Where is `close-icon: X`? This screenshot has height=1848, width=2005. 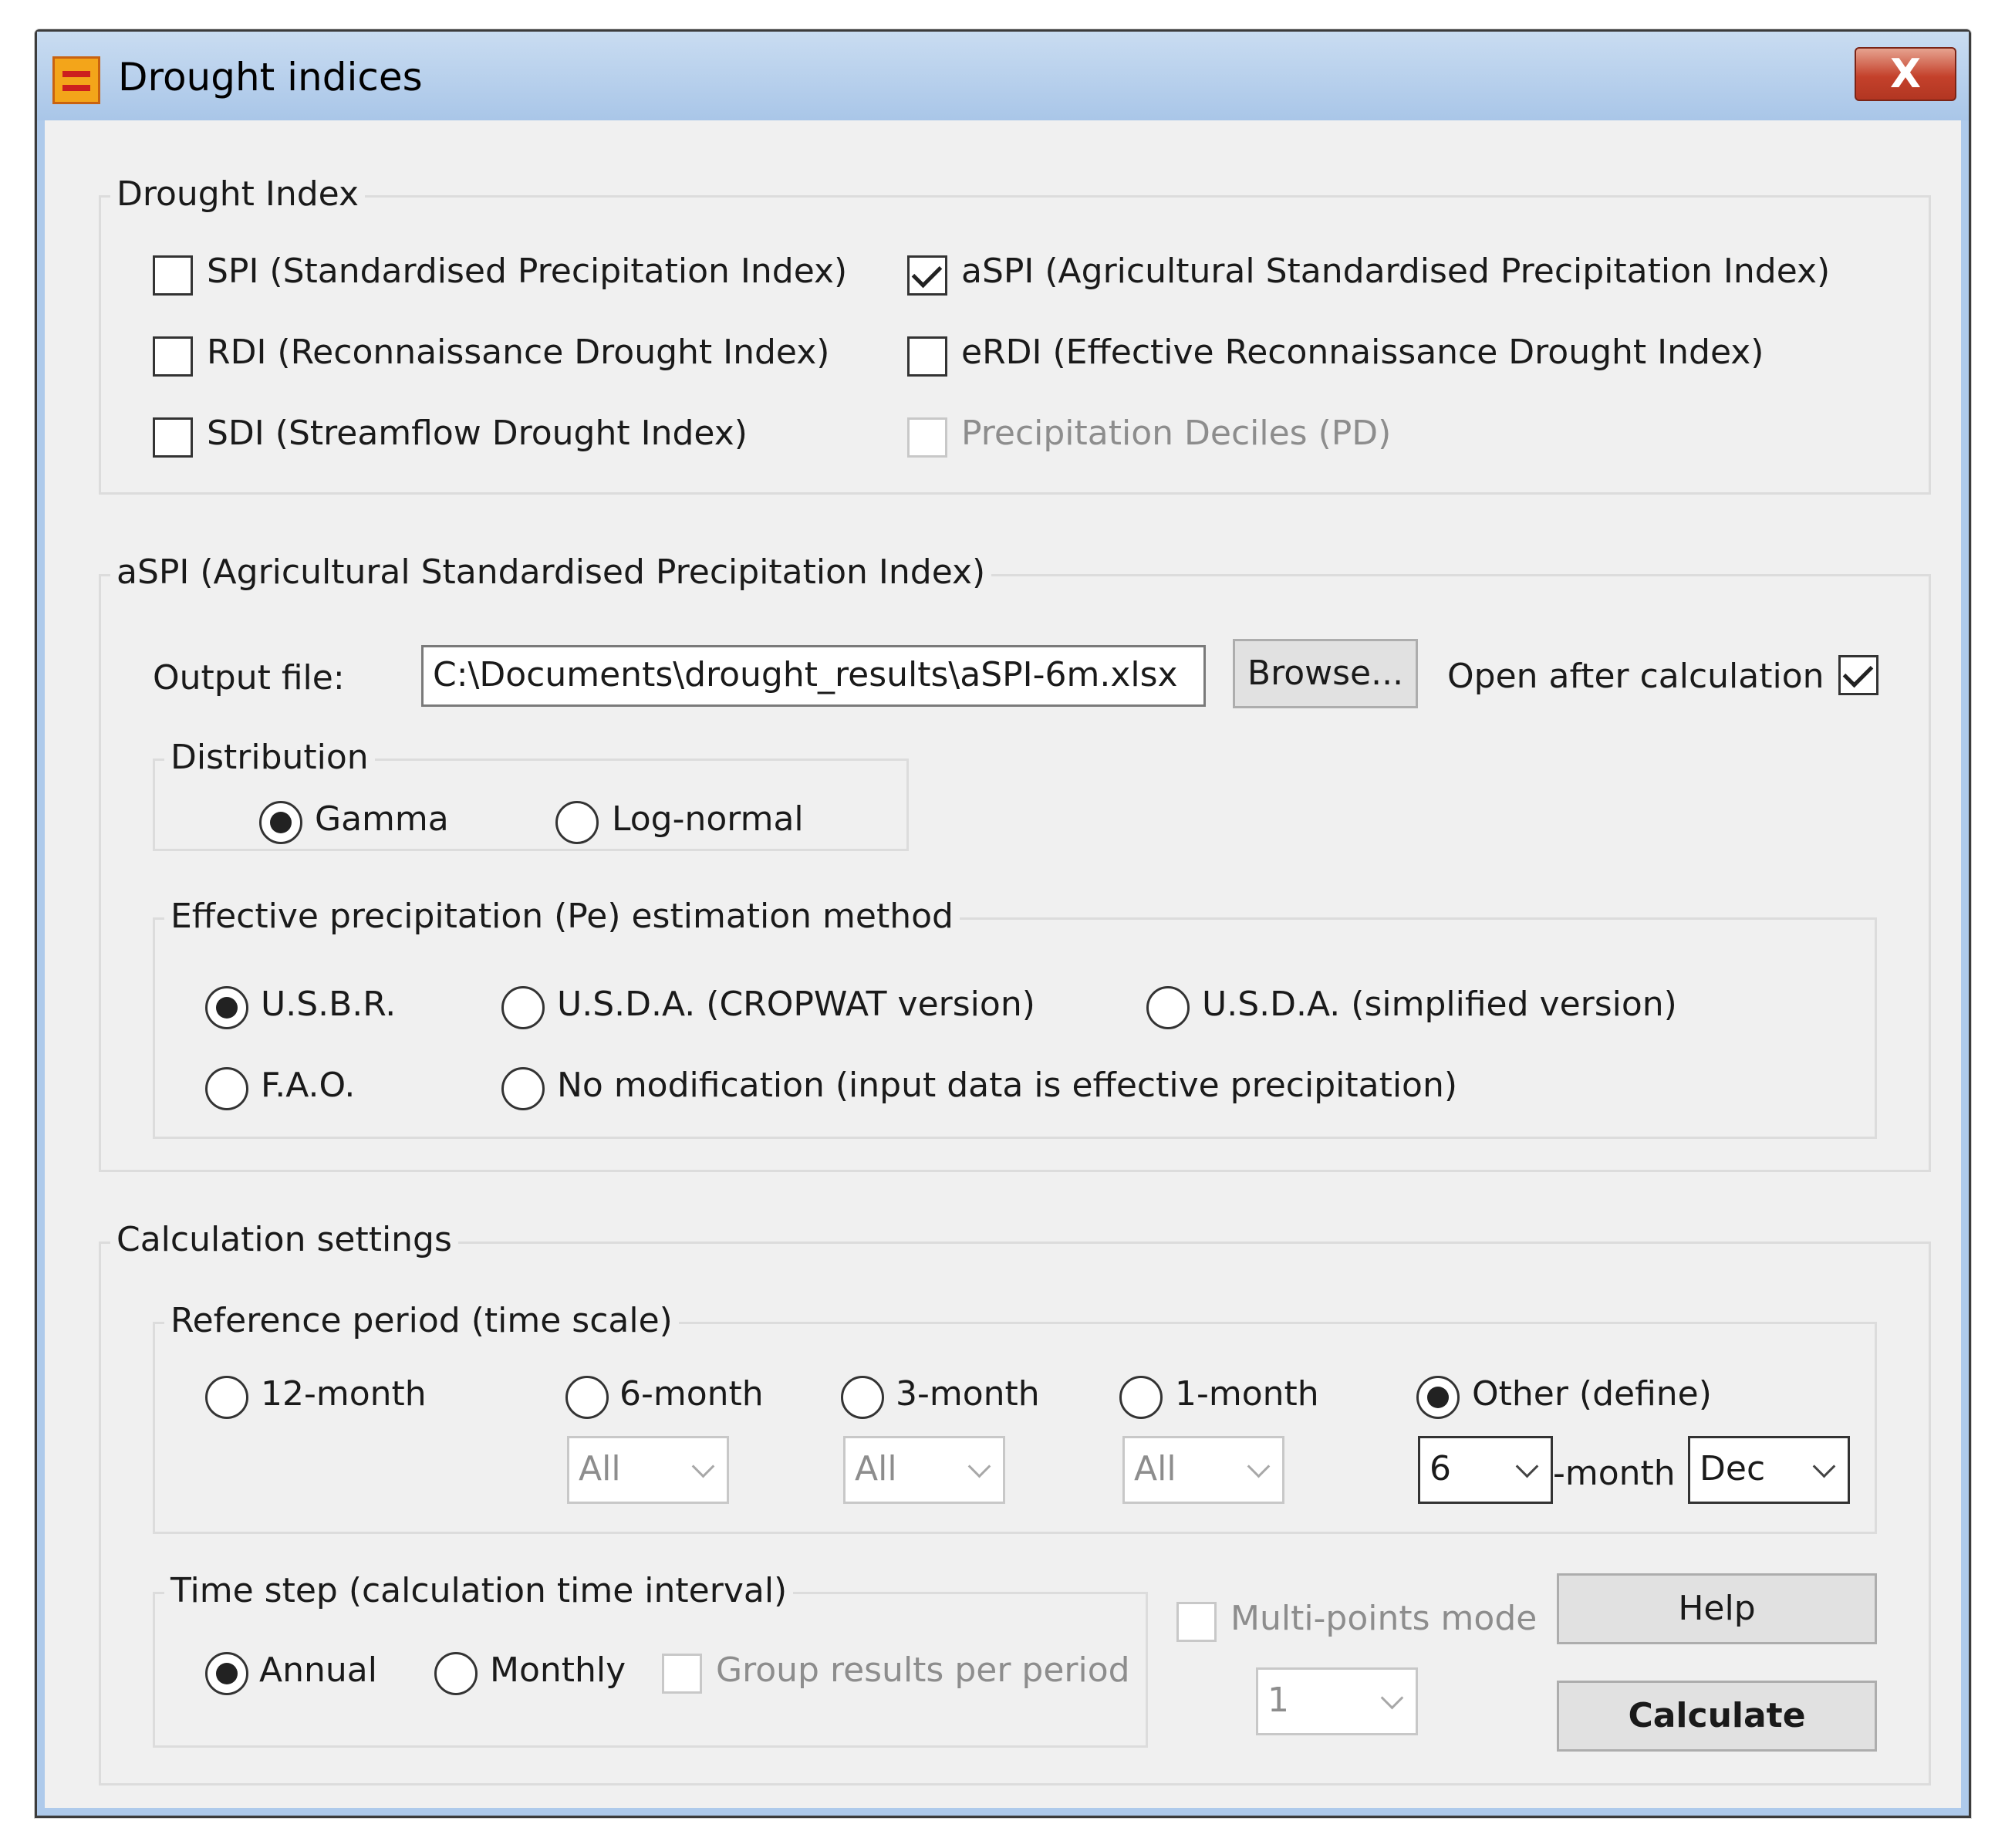
close-icon: X is located at coordinates (1905, 74).